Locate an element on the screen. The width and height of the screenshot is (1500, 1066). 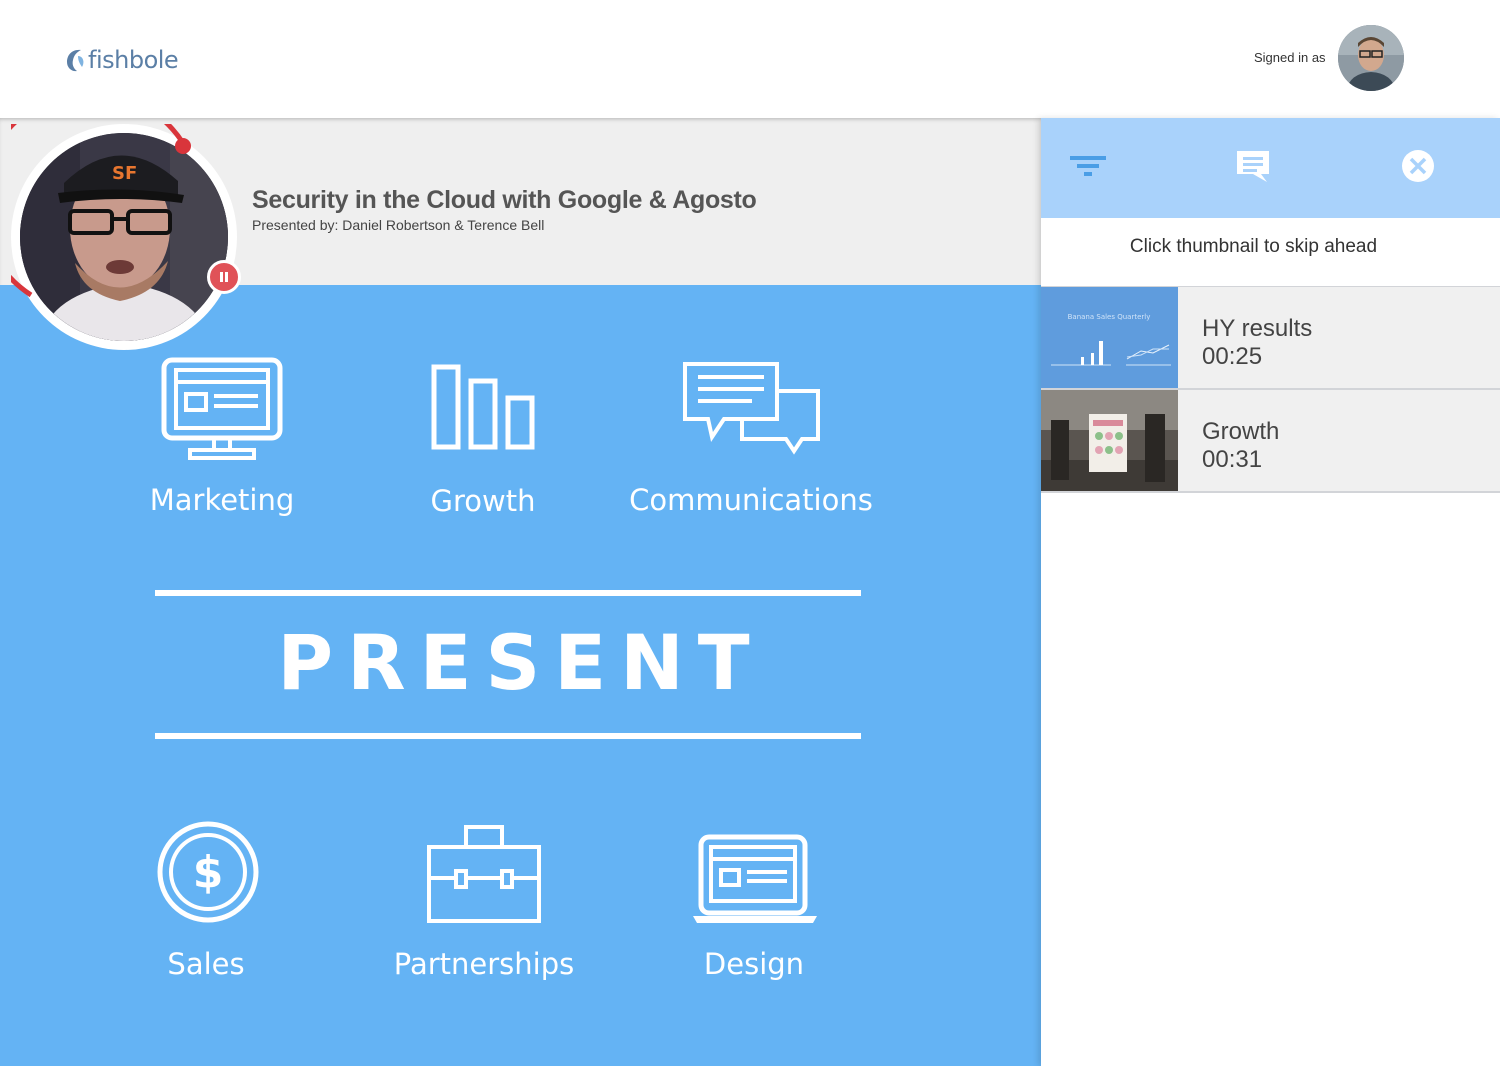
slide-heading: PRESENT is located at coordinates (520, 662).